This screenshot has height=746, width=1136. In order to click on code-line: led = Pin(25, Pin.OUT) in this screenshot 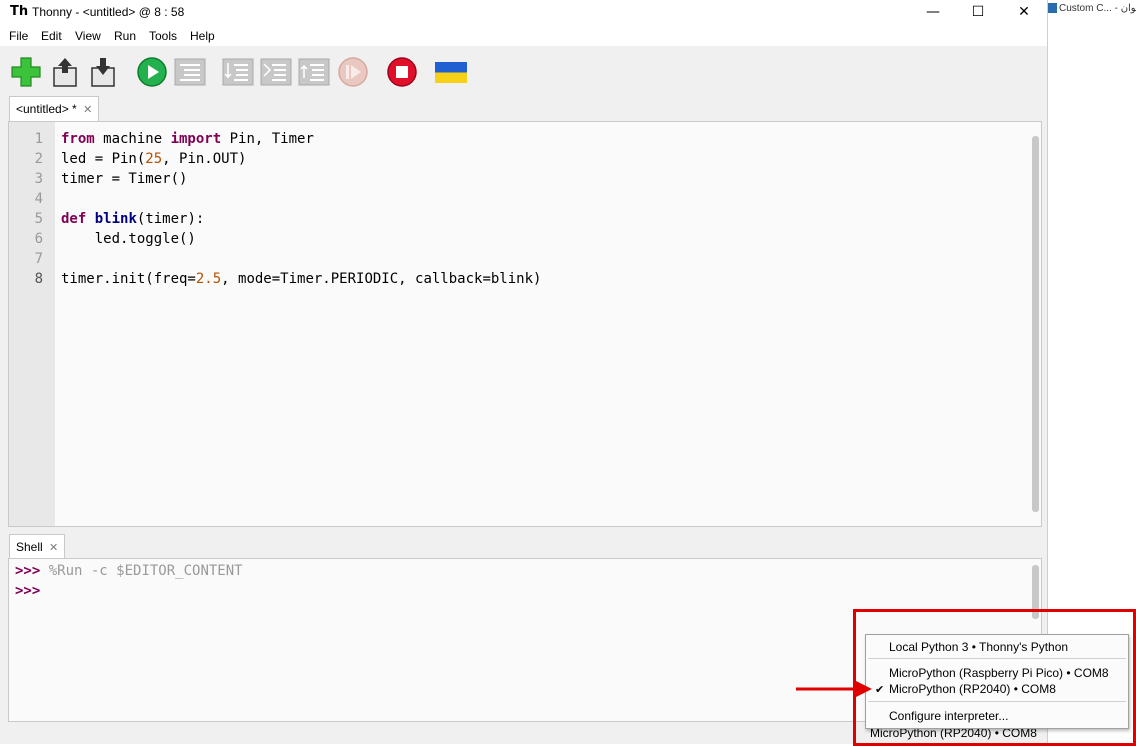, I will do `click(153, 159)`.